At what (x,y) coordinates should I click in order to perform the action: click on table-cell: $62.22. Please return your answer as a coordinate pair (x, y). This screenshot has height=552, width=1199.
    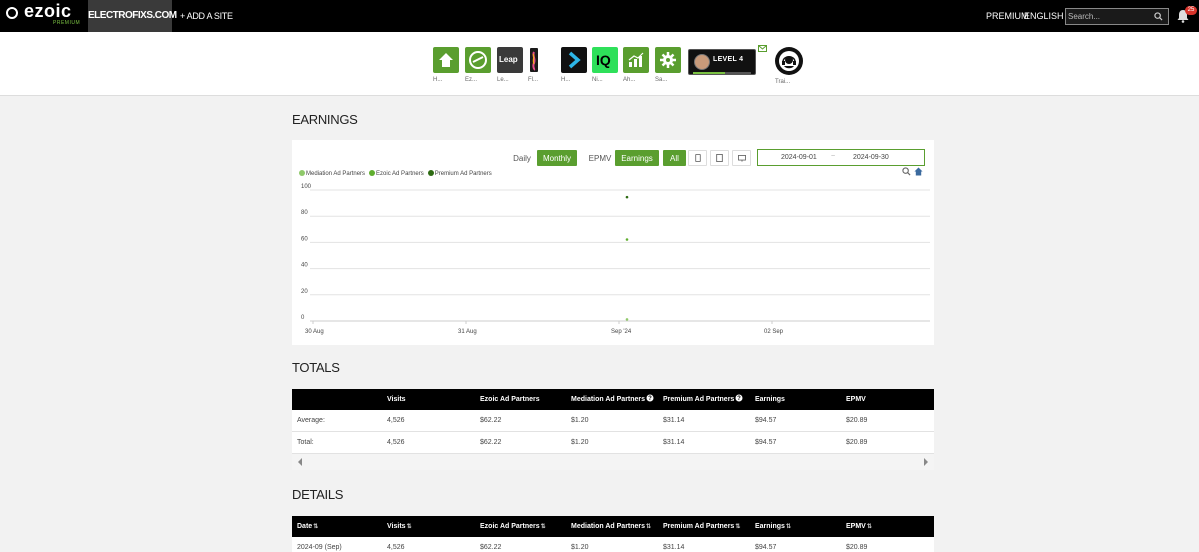
    Looking at the image, I should click on (491, 420).